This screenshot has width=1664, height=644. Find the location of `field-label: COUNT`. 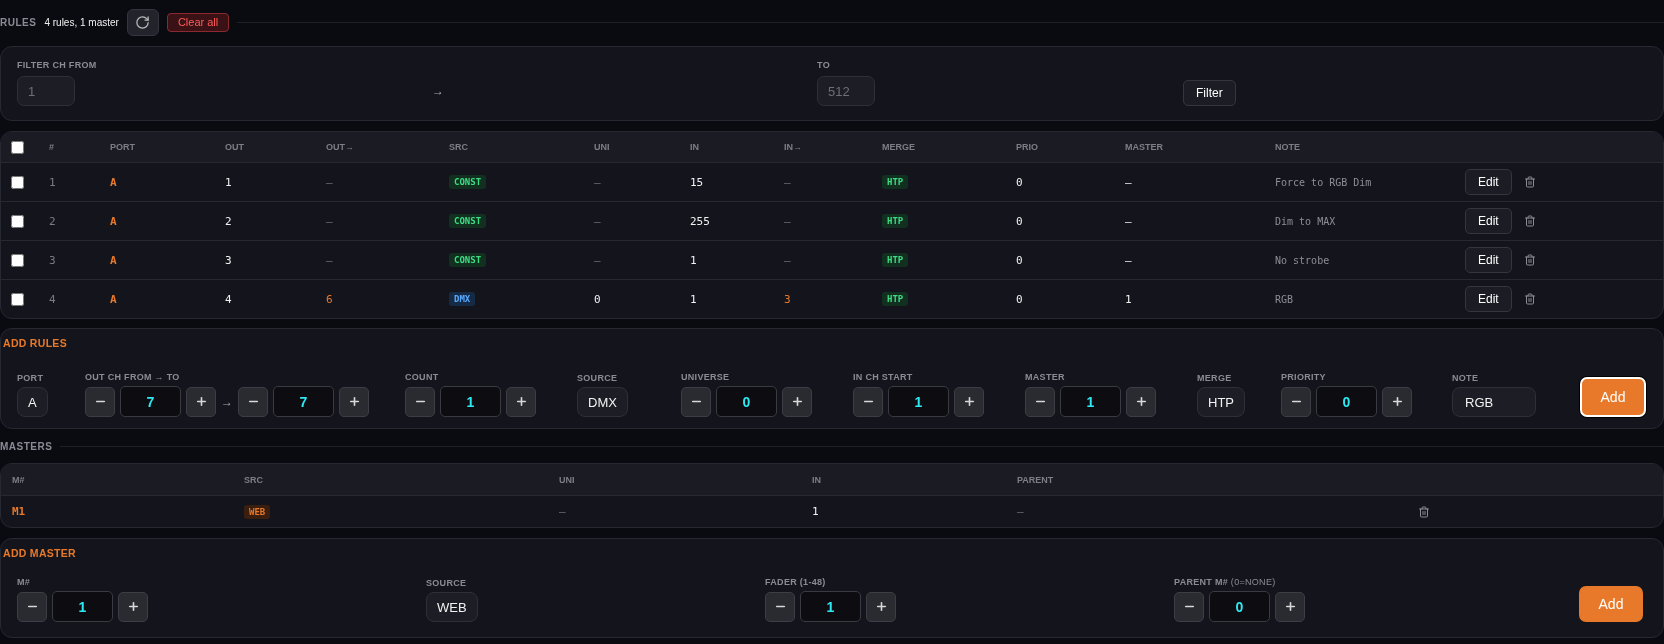

field-label: COUNT is located at coordinates (422, 377).